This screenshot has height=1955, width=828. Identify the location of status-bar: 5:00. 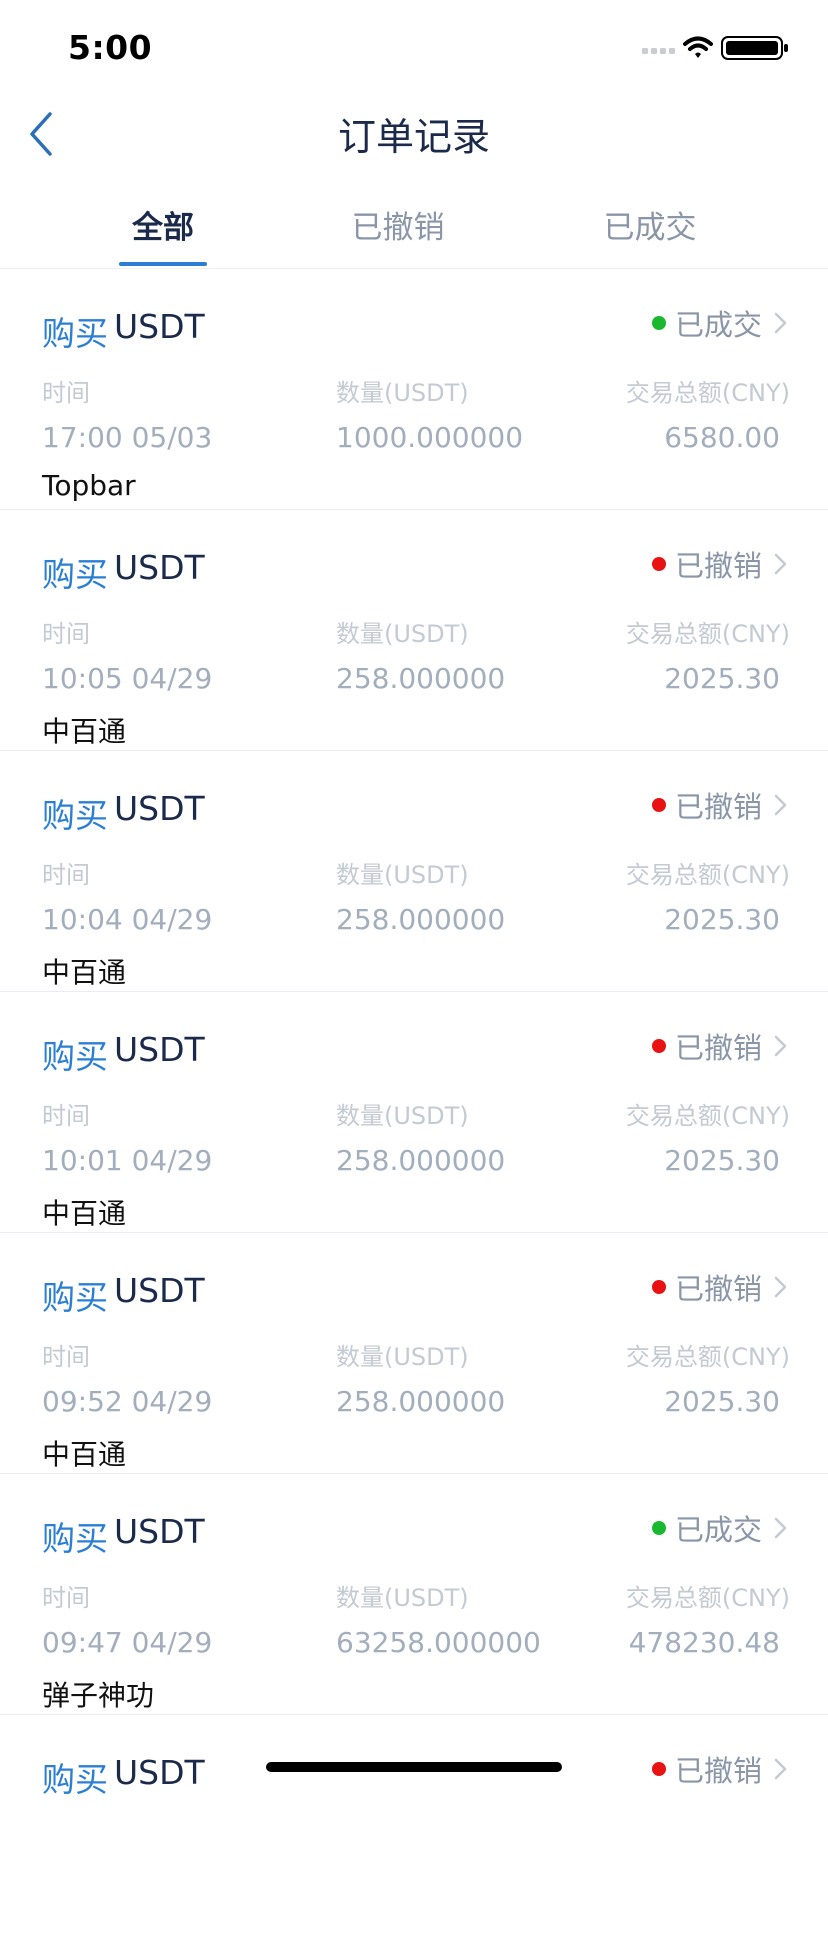
(414, 44).